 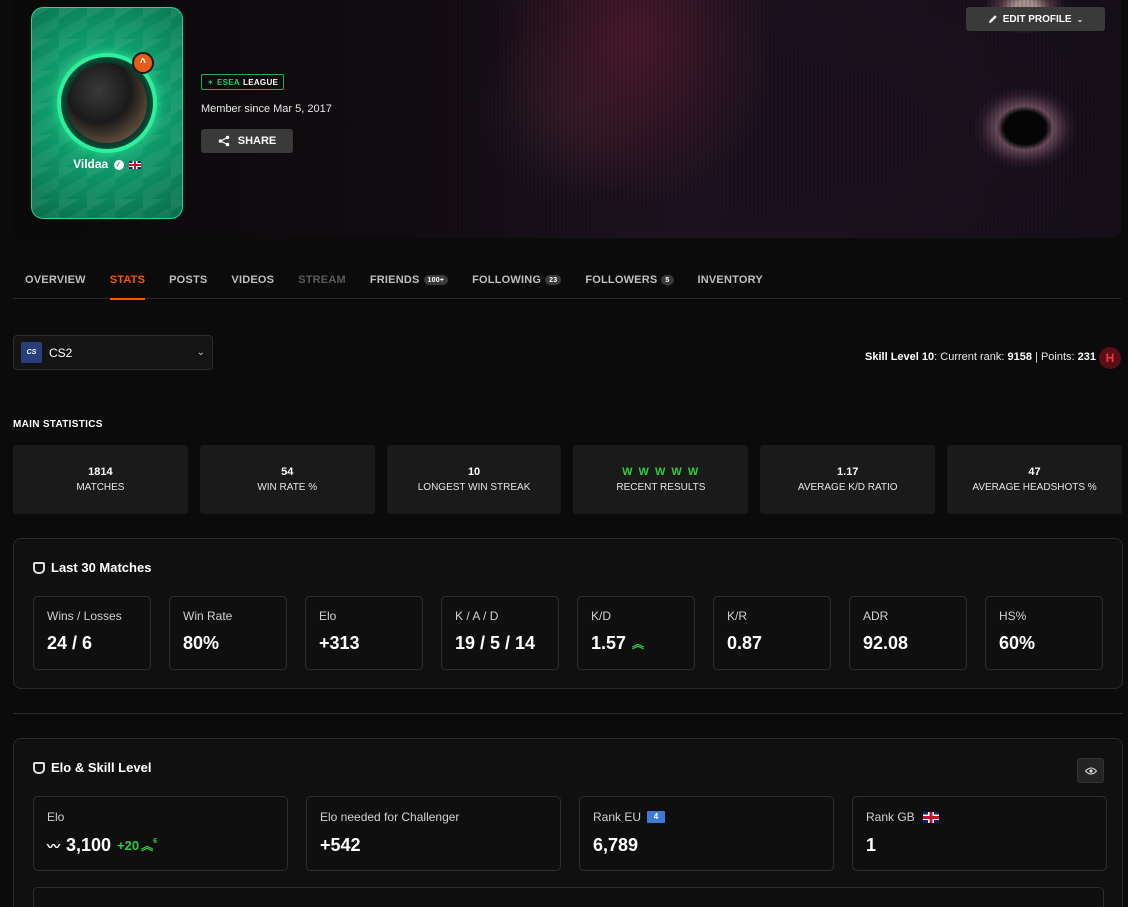 I want to click on member-since: Member since Mar 5, 2017, so click(x=266, y=109).